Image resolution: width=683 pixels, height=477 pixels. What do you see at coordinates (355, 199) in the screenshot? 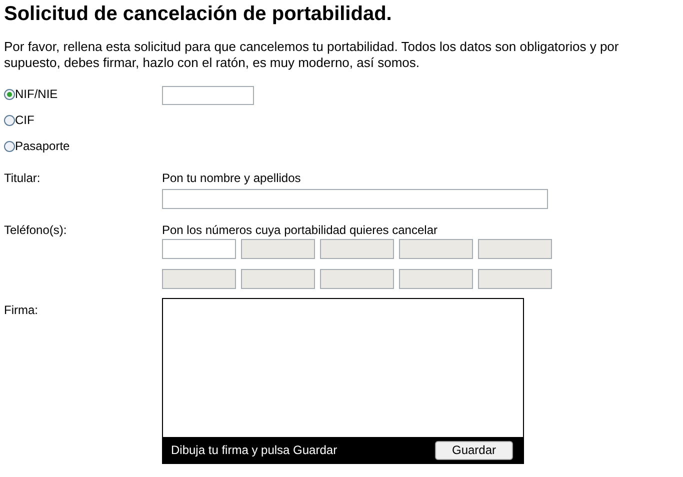
I see `name-field` at bounding box center [355, 199].